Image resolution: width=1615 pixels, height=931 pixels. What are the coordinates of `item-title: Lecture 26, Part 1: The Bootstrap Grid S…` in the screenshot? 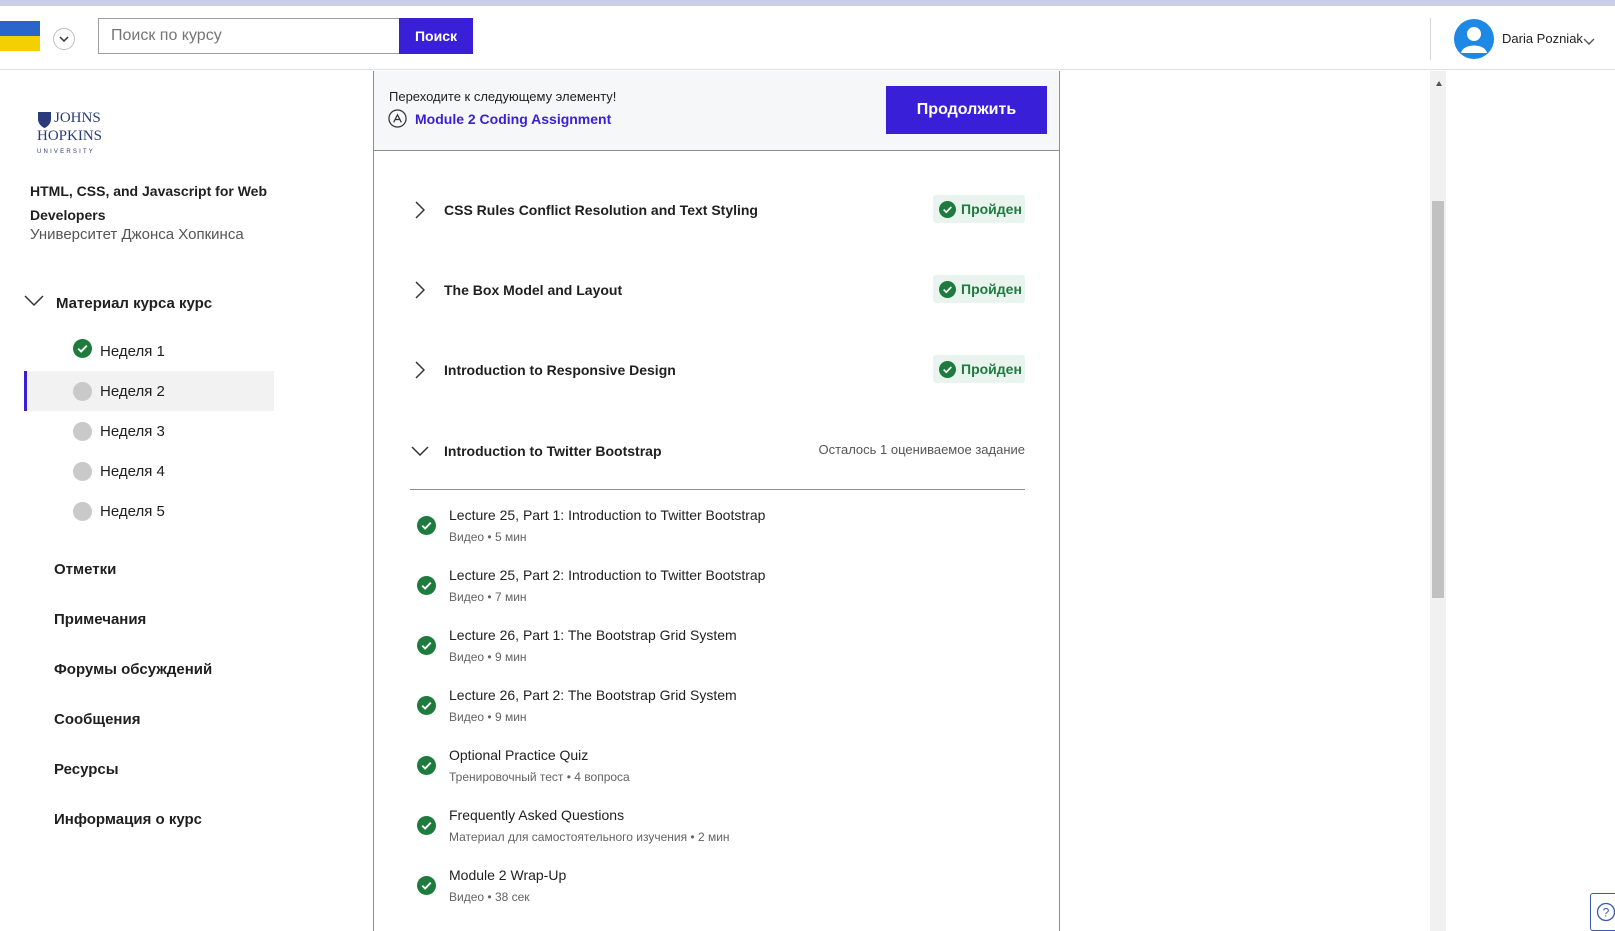 It's located at (593, 635).